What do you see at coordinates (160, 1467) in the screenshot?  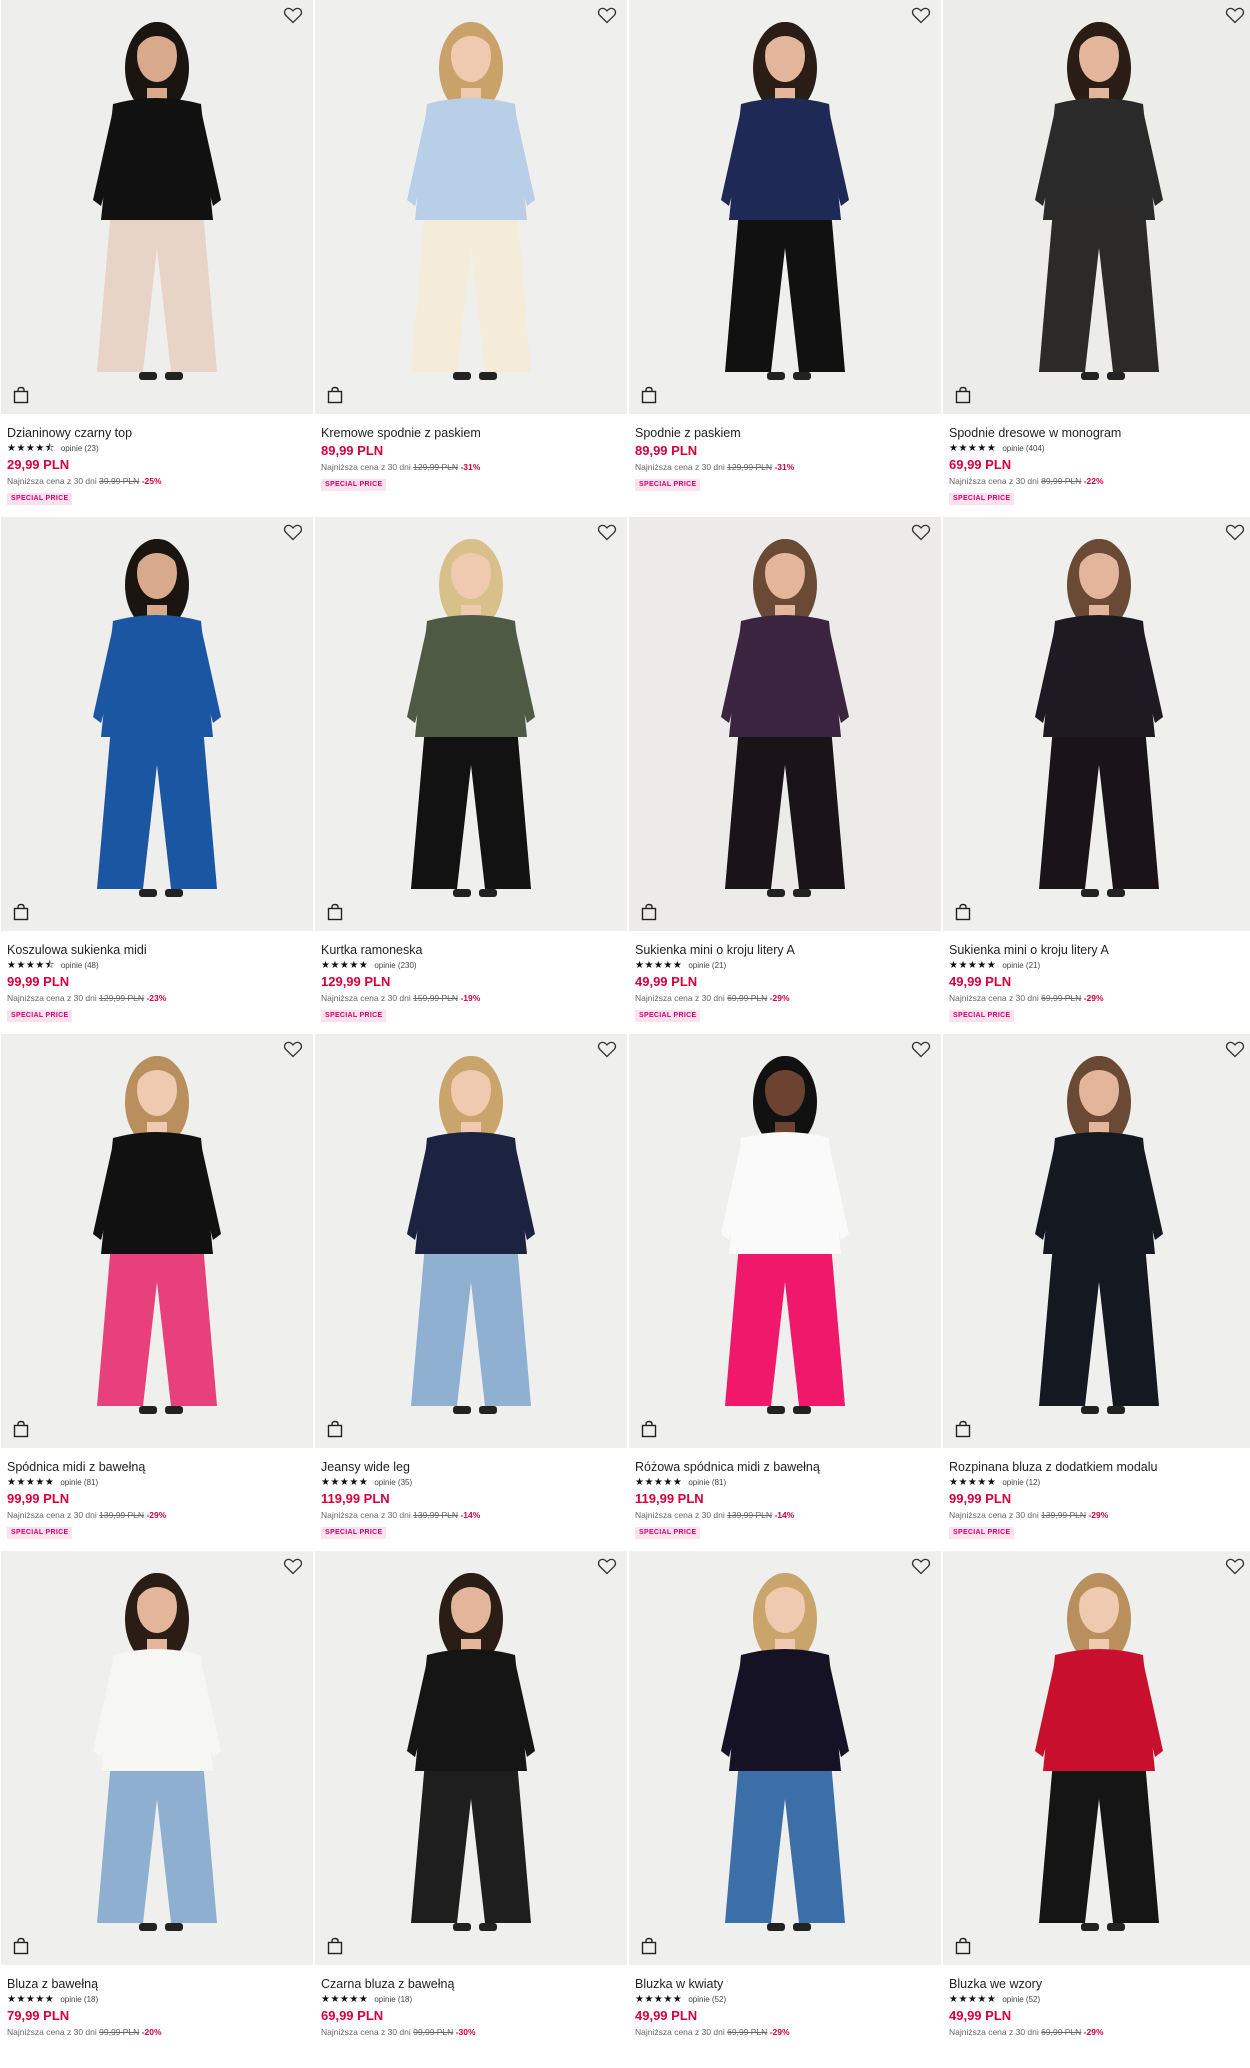 I see `product-name: Spódnica midi z bawełną` at bounding box center [160, 1467].